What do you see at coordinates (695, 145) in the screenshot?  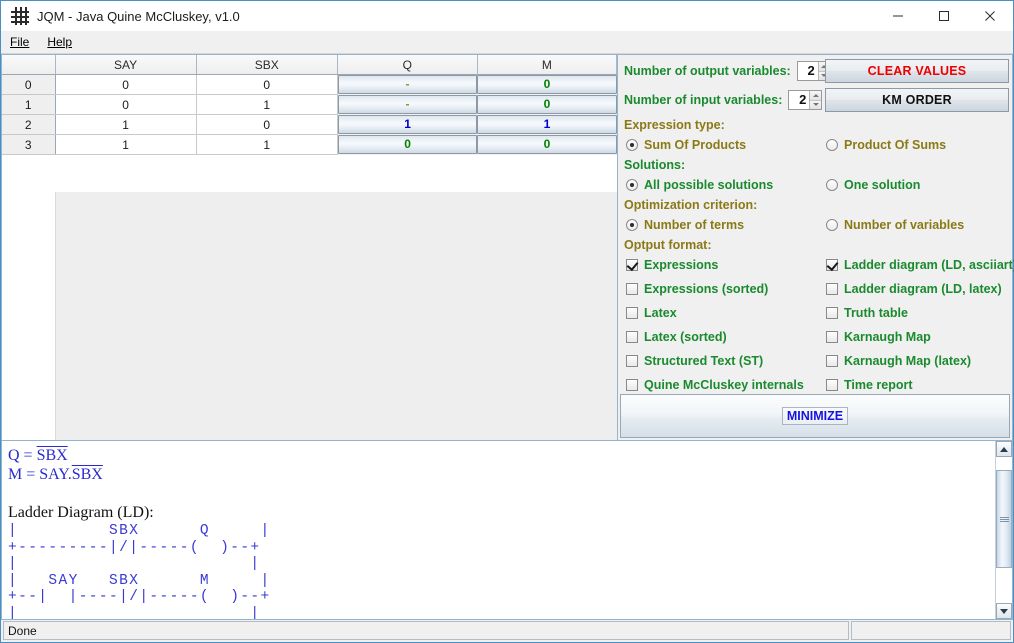 I see `radio-label: Sum Of Products` at bounding box center [695, 145].